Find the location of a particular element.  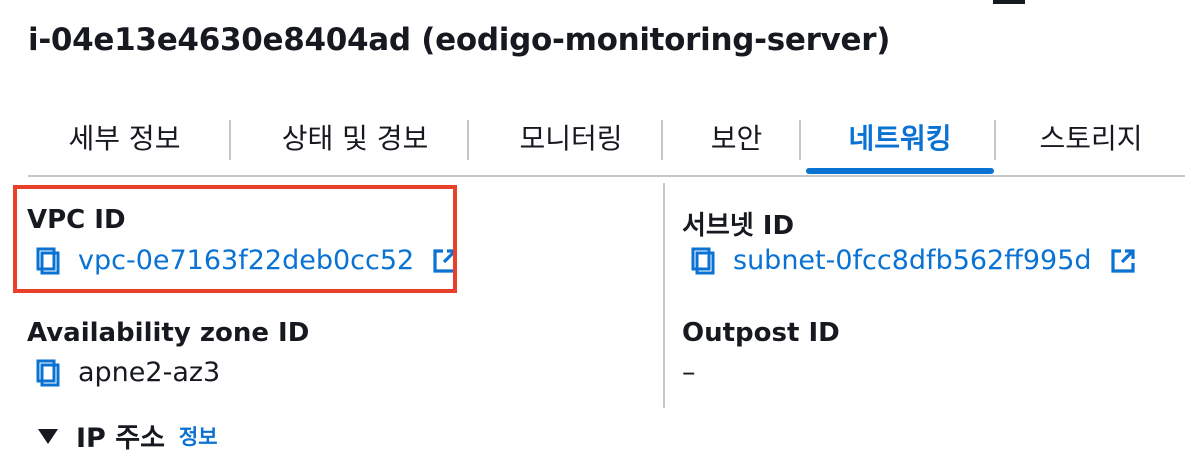

active-tab-indicator is located at coordinates (900, 171).